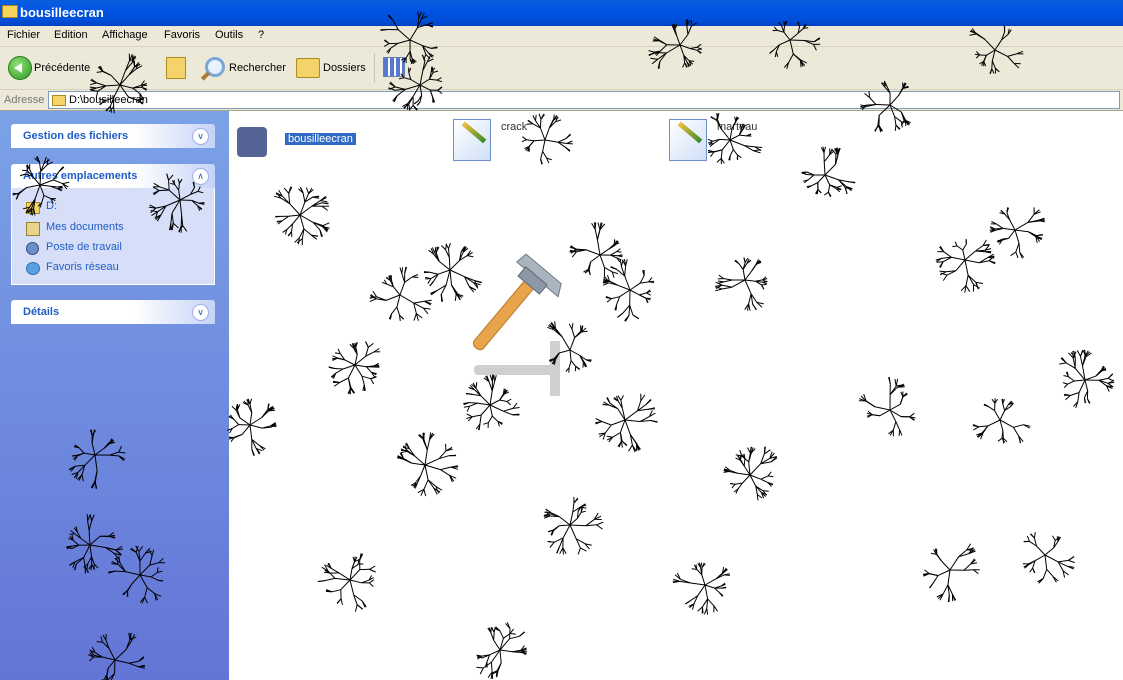 Image resolution: width=1123 pixels, height=680 pixels. Describe the element at coordinates (62, 12) in the screenshot. I see `window-title: bousilleecran` at that location.